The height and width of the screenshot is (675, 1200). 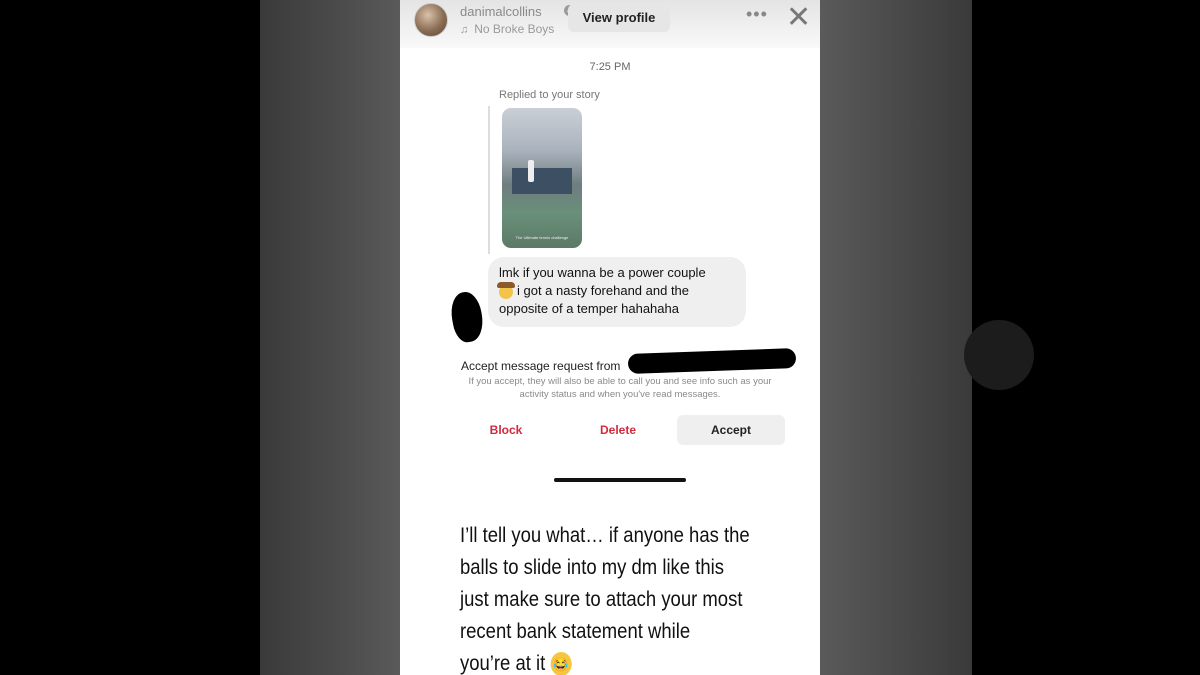 What do you see at coordinates (592, 567) in the screenshot?
I see `caption-line: balls to slide into my dm like this` at bounding box center [592, 567].